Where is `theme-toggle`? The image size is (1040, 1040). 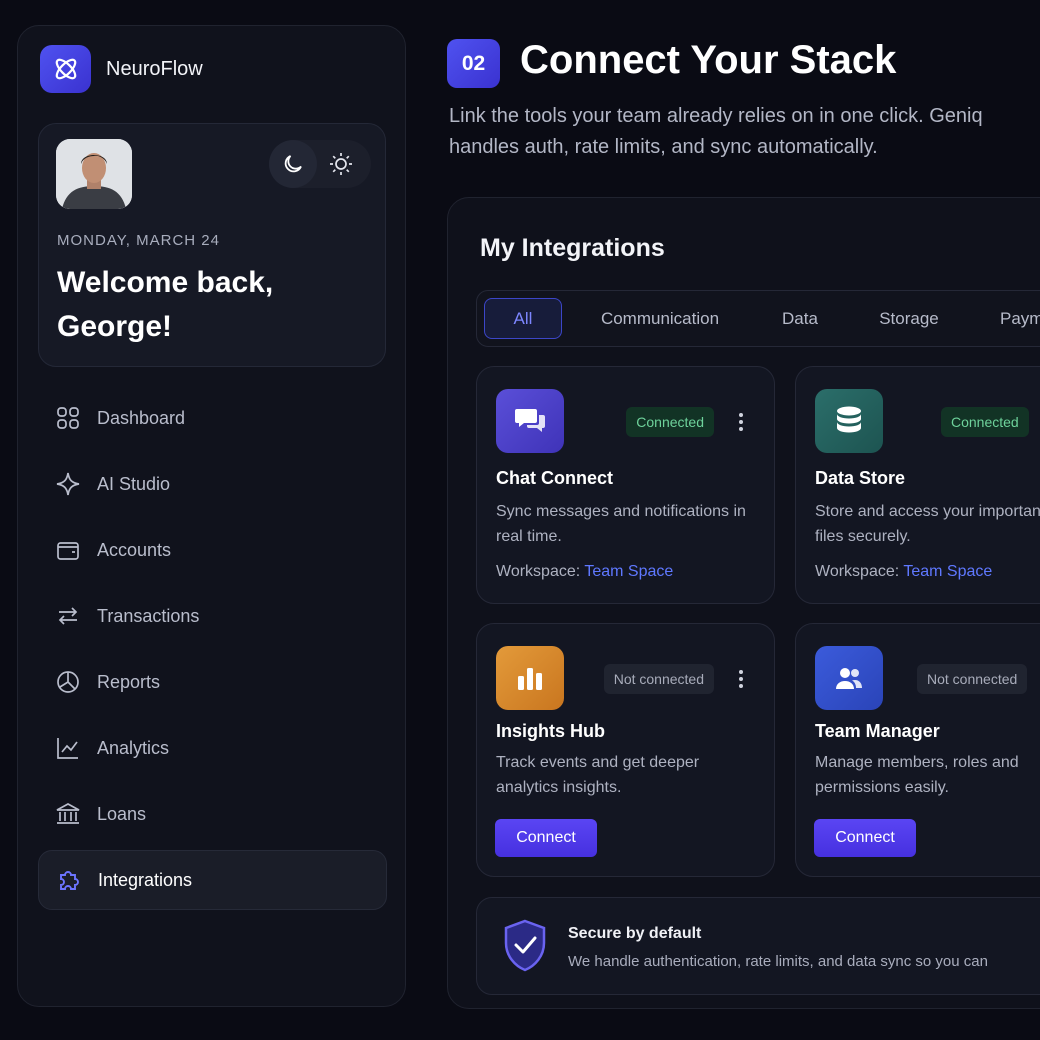
theme-toggle is located at coordinates (320, 164).